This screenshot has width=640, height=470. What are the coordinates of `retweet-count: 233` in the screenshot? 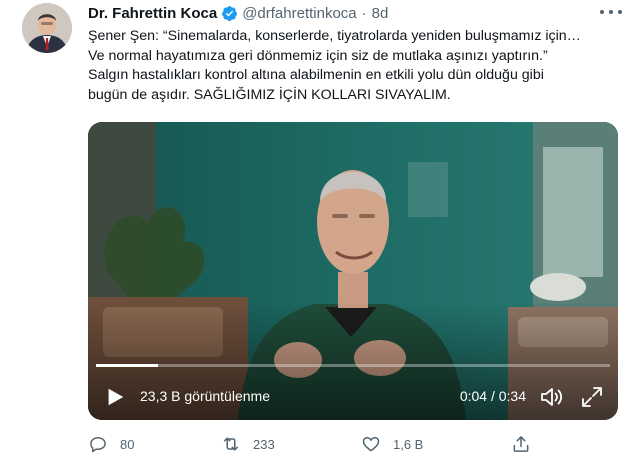 It's located at (264, 444).